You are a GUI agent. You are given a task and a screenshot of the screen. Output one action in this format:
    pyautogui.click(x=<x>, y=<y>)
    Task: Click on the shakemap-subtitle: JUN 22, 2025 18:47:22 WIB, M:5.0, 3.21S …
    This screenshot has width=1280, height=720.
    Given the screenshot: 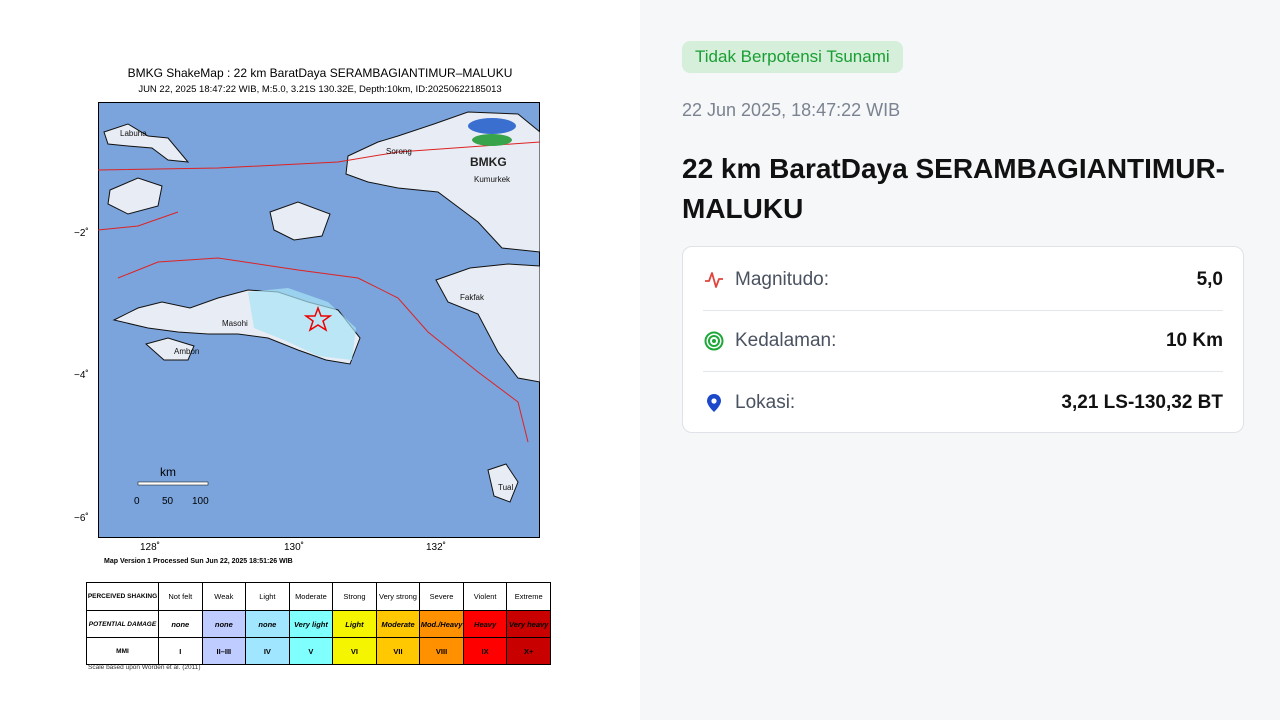 What is the action you would take?
    pyautogui.click(x=320, y=89)
    